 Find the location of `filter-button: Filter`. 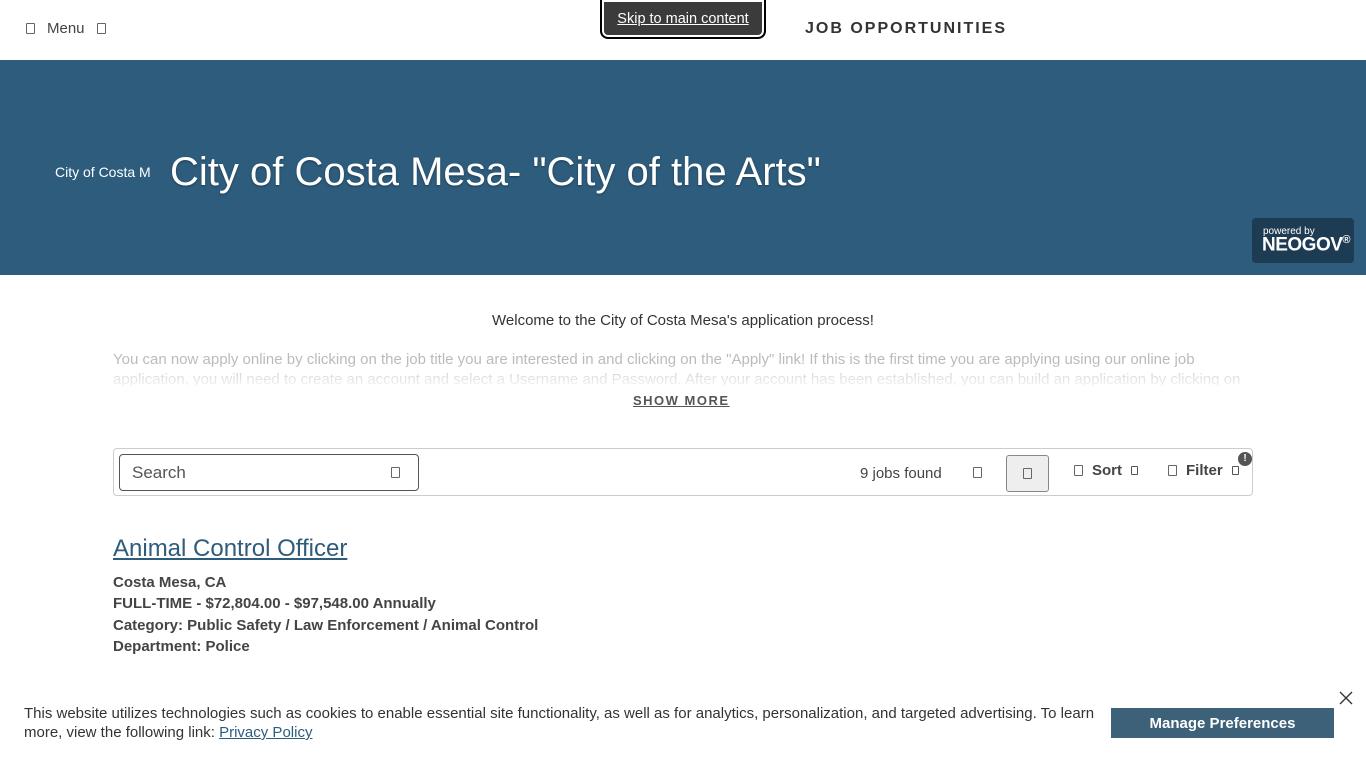

filter-button: Filter is located at coordinates (1203, 470).